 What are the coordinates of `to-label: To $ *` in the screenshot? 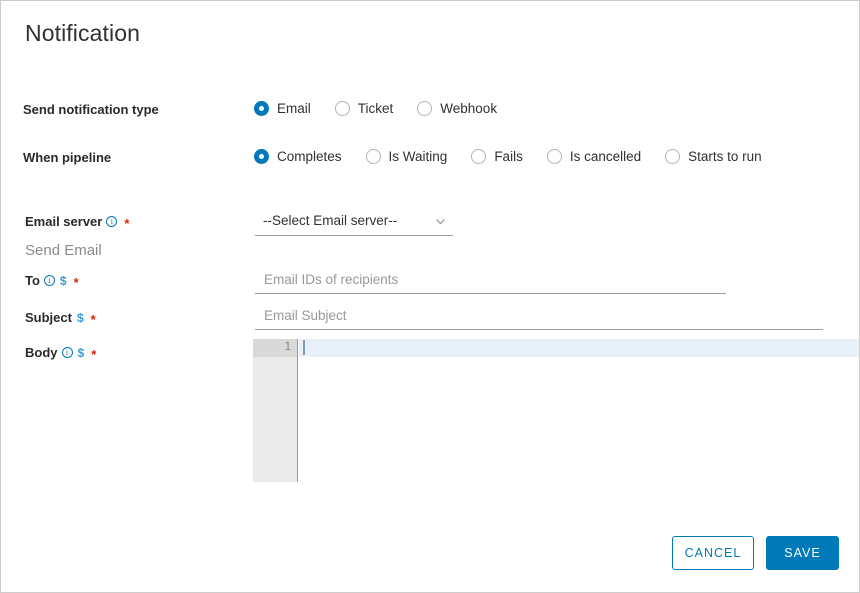 It's located at (52, 281).